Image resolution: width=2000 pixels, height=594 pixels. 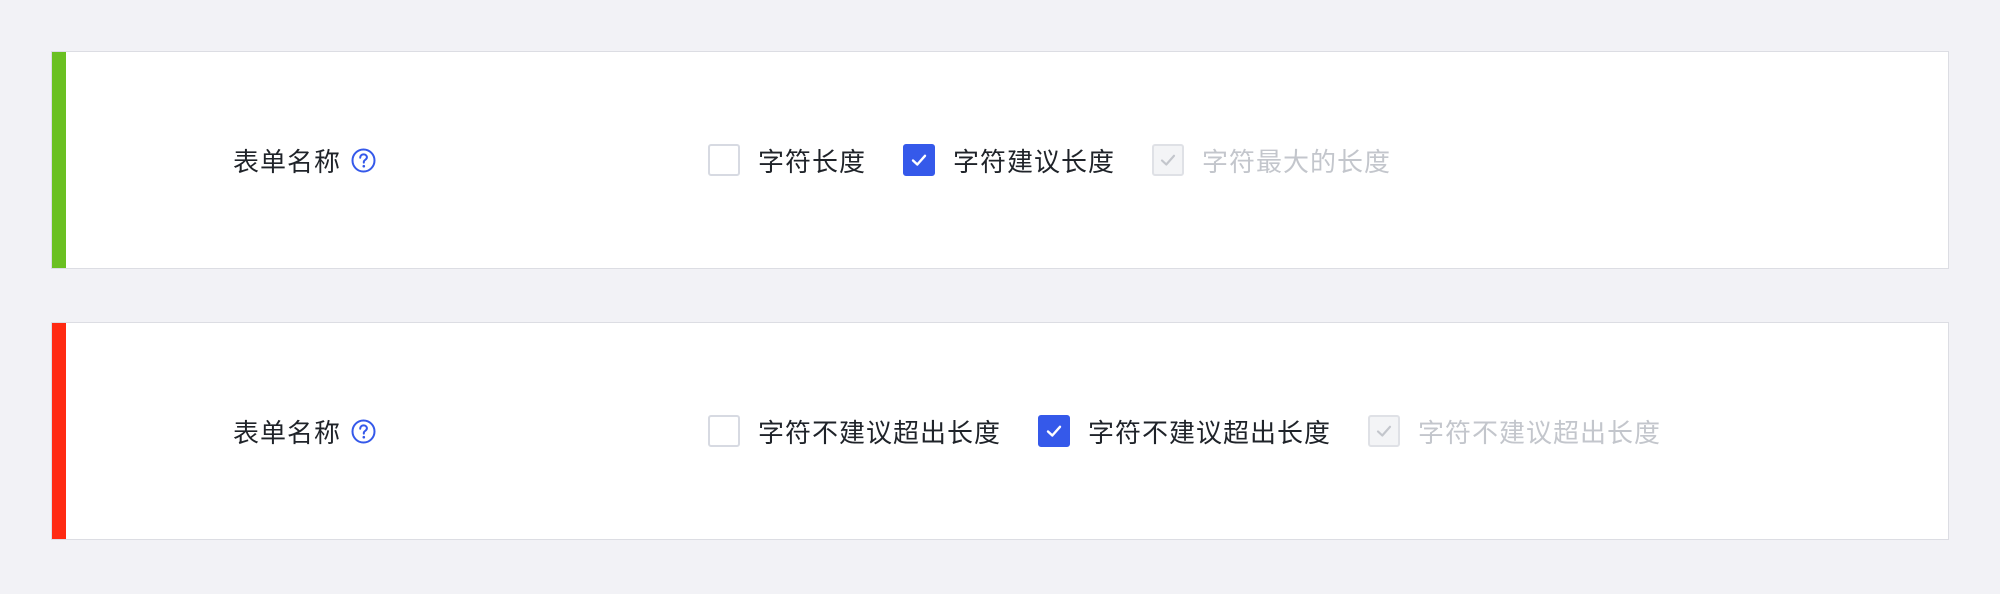 I want to click on checkbox-group: 字符长度 字符建议长度 字符最大的长度, so click(x=1068, y=160).